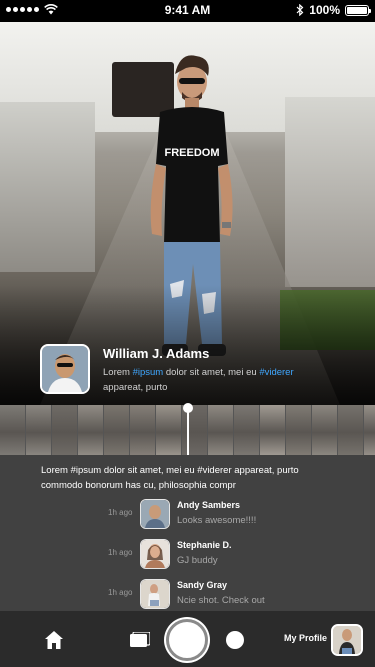 The width and height of the screenshot is (375, 667). Describe the element at coordinates (208, 505) in the screenshot. I see `comment-author: Andy Sambers` at that location.